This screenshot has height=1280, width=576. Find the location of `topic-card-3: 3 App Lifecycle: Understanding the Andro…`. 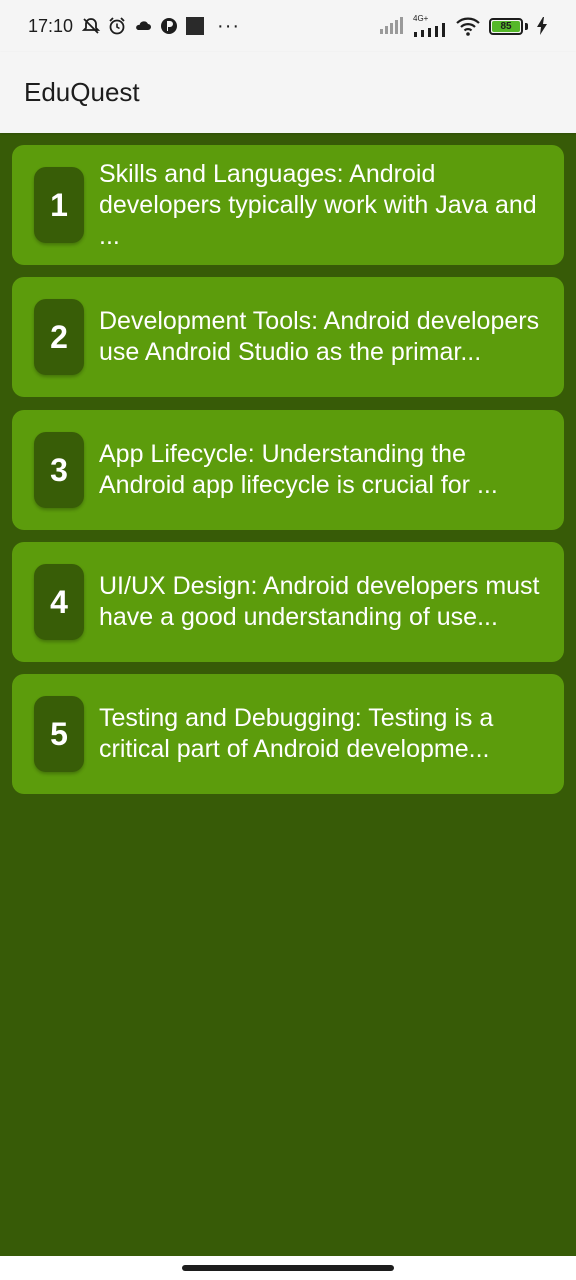

topic-card-3: 3 App Lifecycle: Understanding the Andro… is located at coordinates (288, 470).